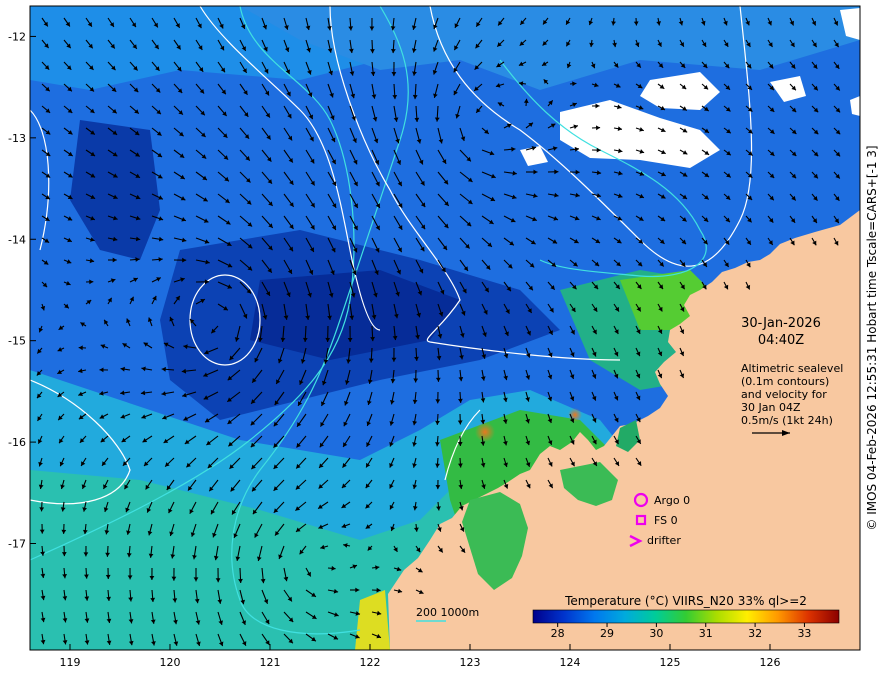  What do you see at coordinates (17, 138) in the screenshot?
I see `lat-tick-label: -13` at bounding box center [17, 138].